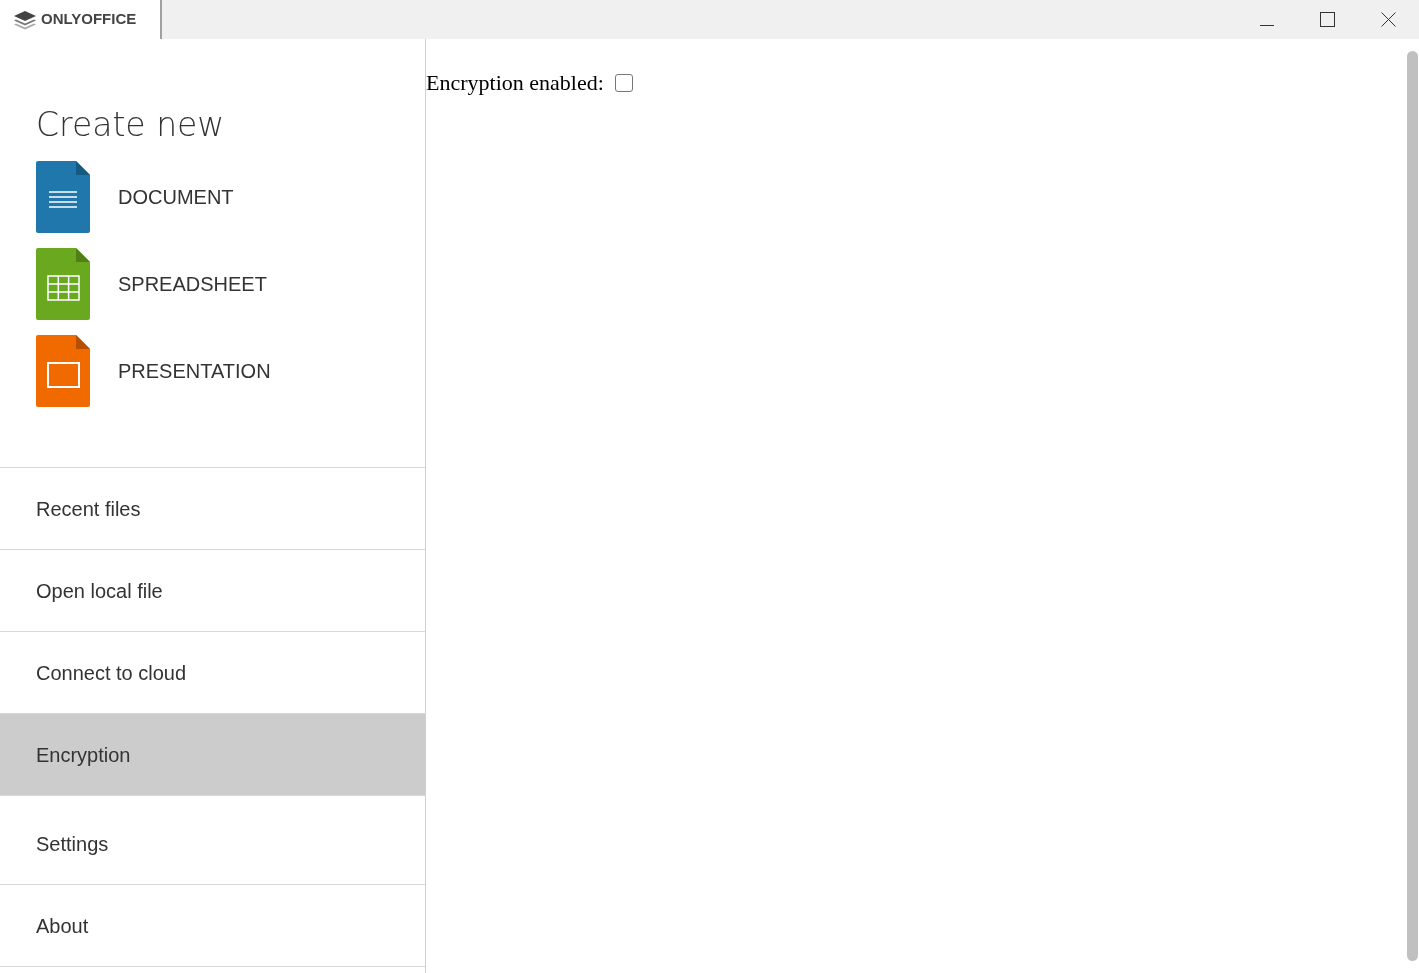 Image resolution: width=1419 pixels, height=973 pixels. Describe the element at coordinates (63, 284) in the screenshot. I see `spreadsheet-file-icon` at that location.